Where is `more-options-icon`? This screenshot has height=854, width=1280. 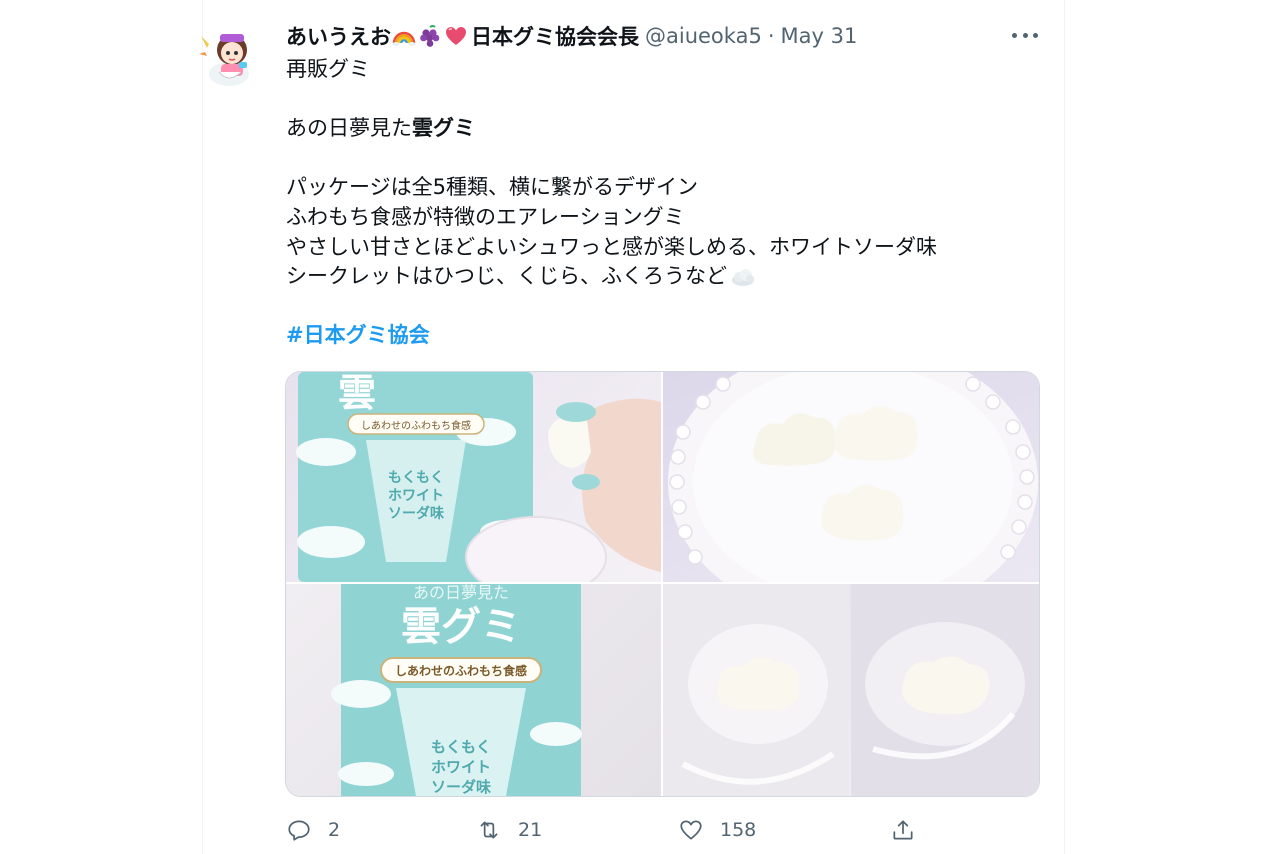
more-options-icon is located at coordinates (1025, 35).